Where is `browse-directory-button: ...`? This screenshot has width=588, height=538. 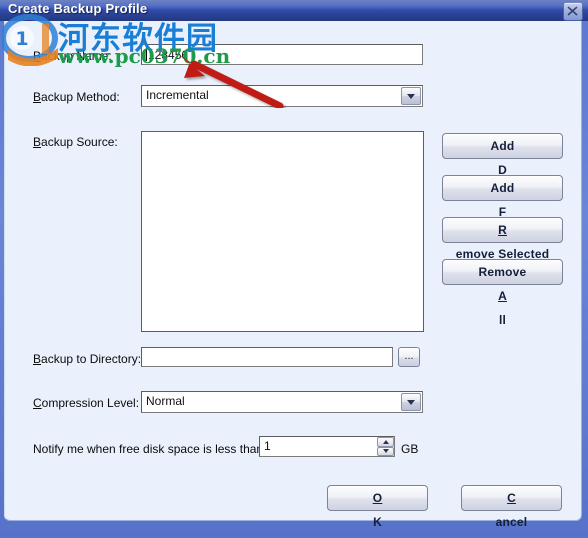
browse-directory-button: ... is located at coordinates (409, 357).